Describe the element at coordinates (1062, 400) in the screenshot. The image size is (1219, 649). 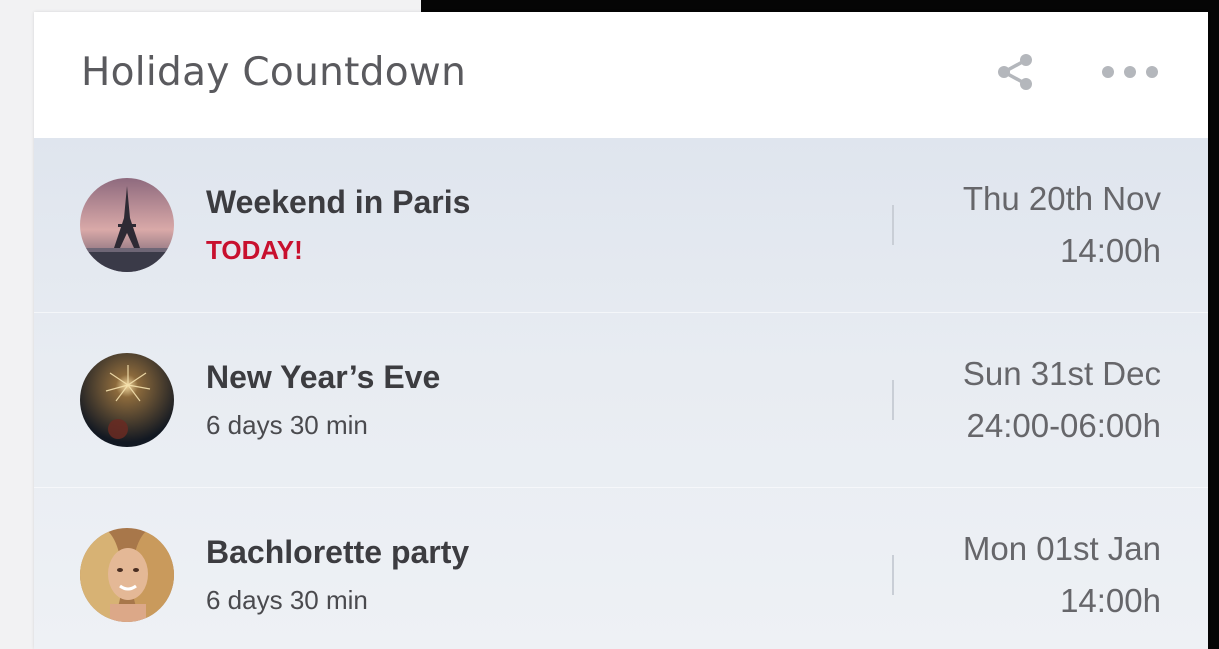
I see `event-datetime: Sun 31st Dec 24:00-06:00h` at that location.